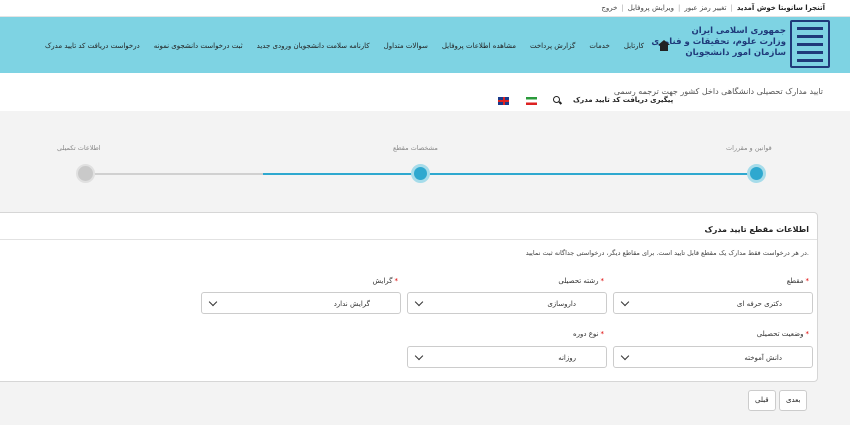  Describe the element at coordinates (567, 358) in the screenshot. I see `period-value: روزانه` at that location.